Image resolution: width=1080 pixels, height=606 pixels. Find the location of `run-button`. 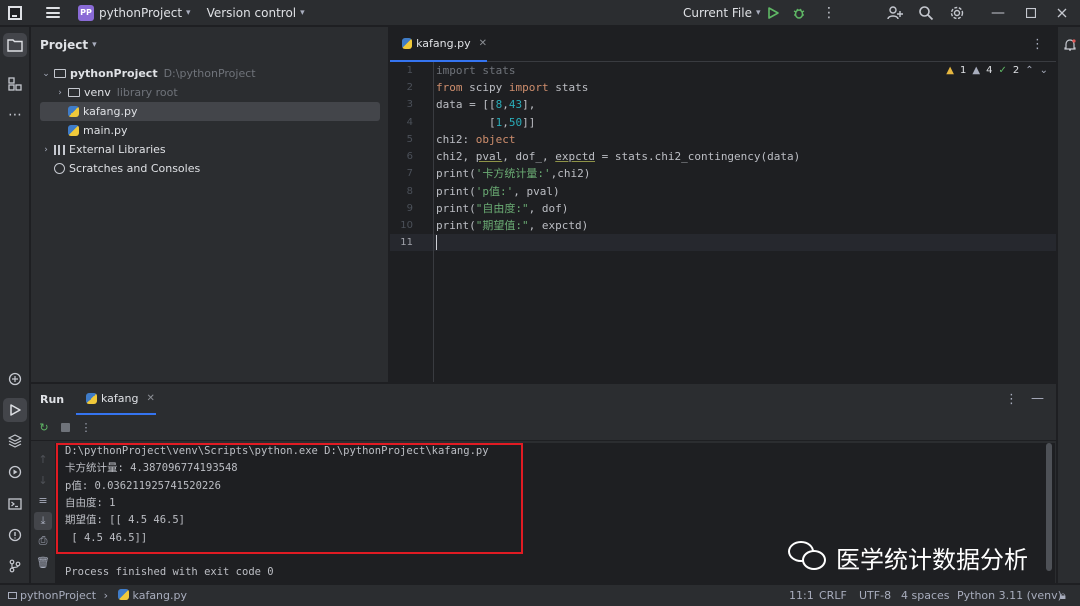

run-button is located at coordinates (773, 13).